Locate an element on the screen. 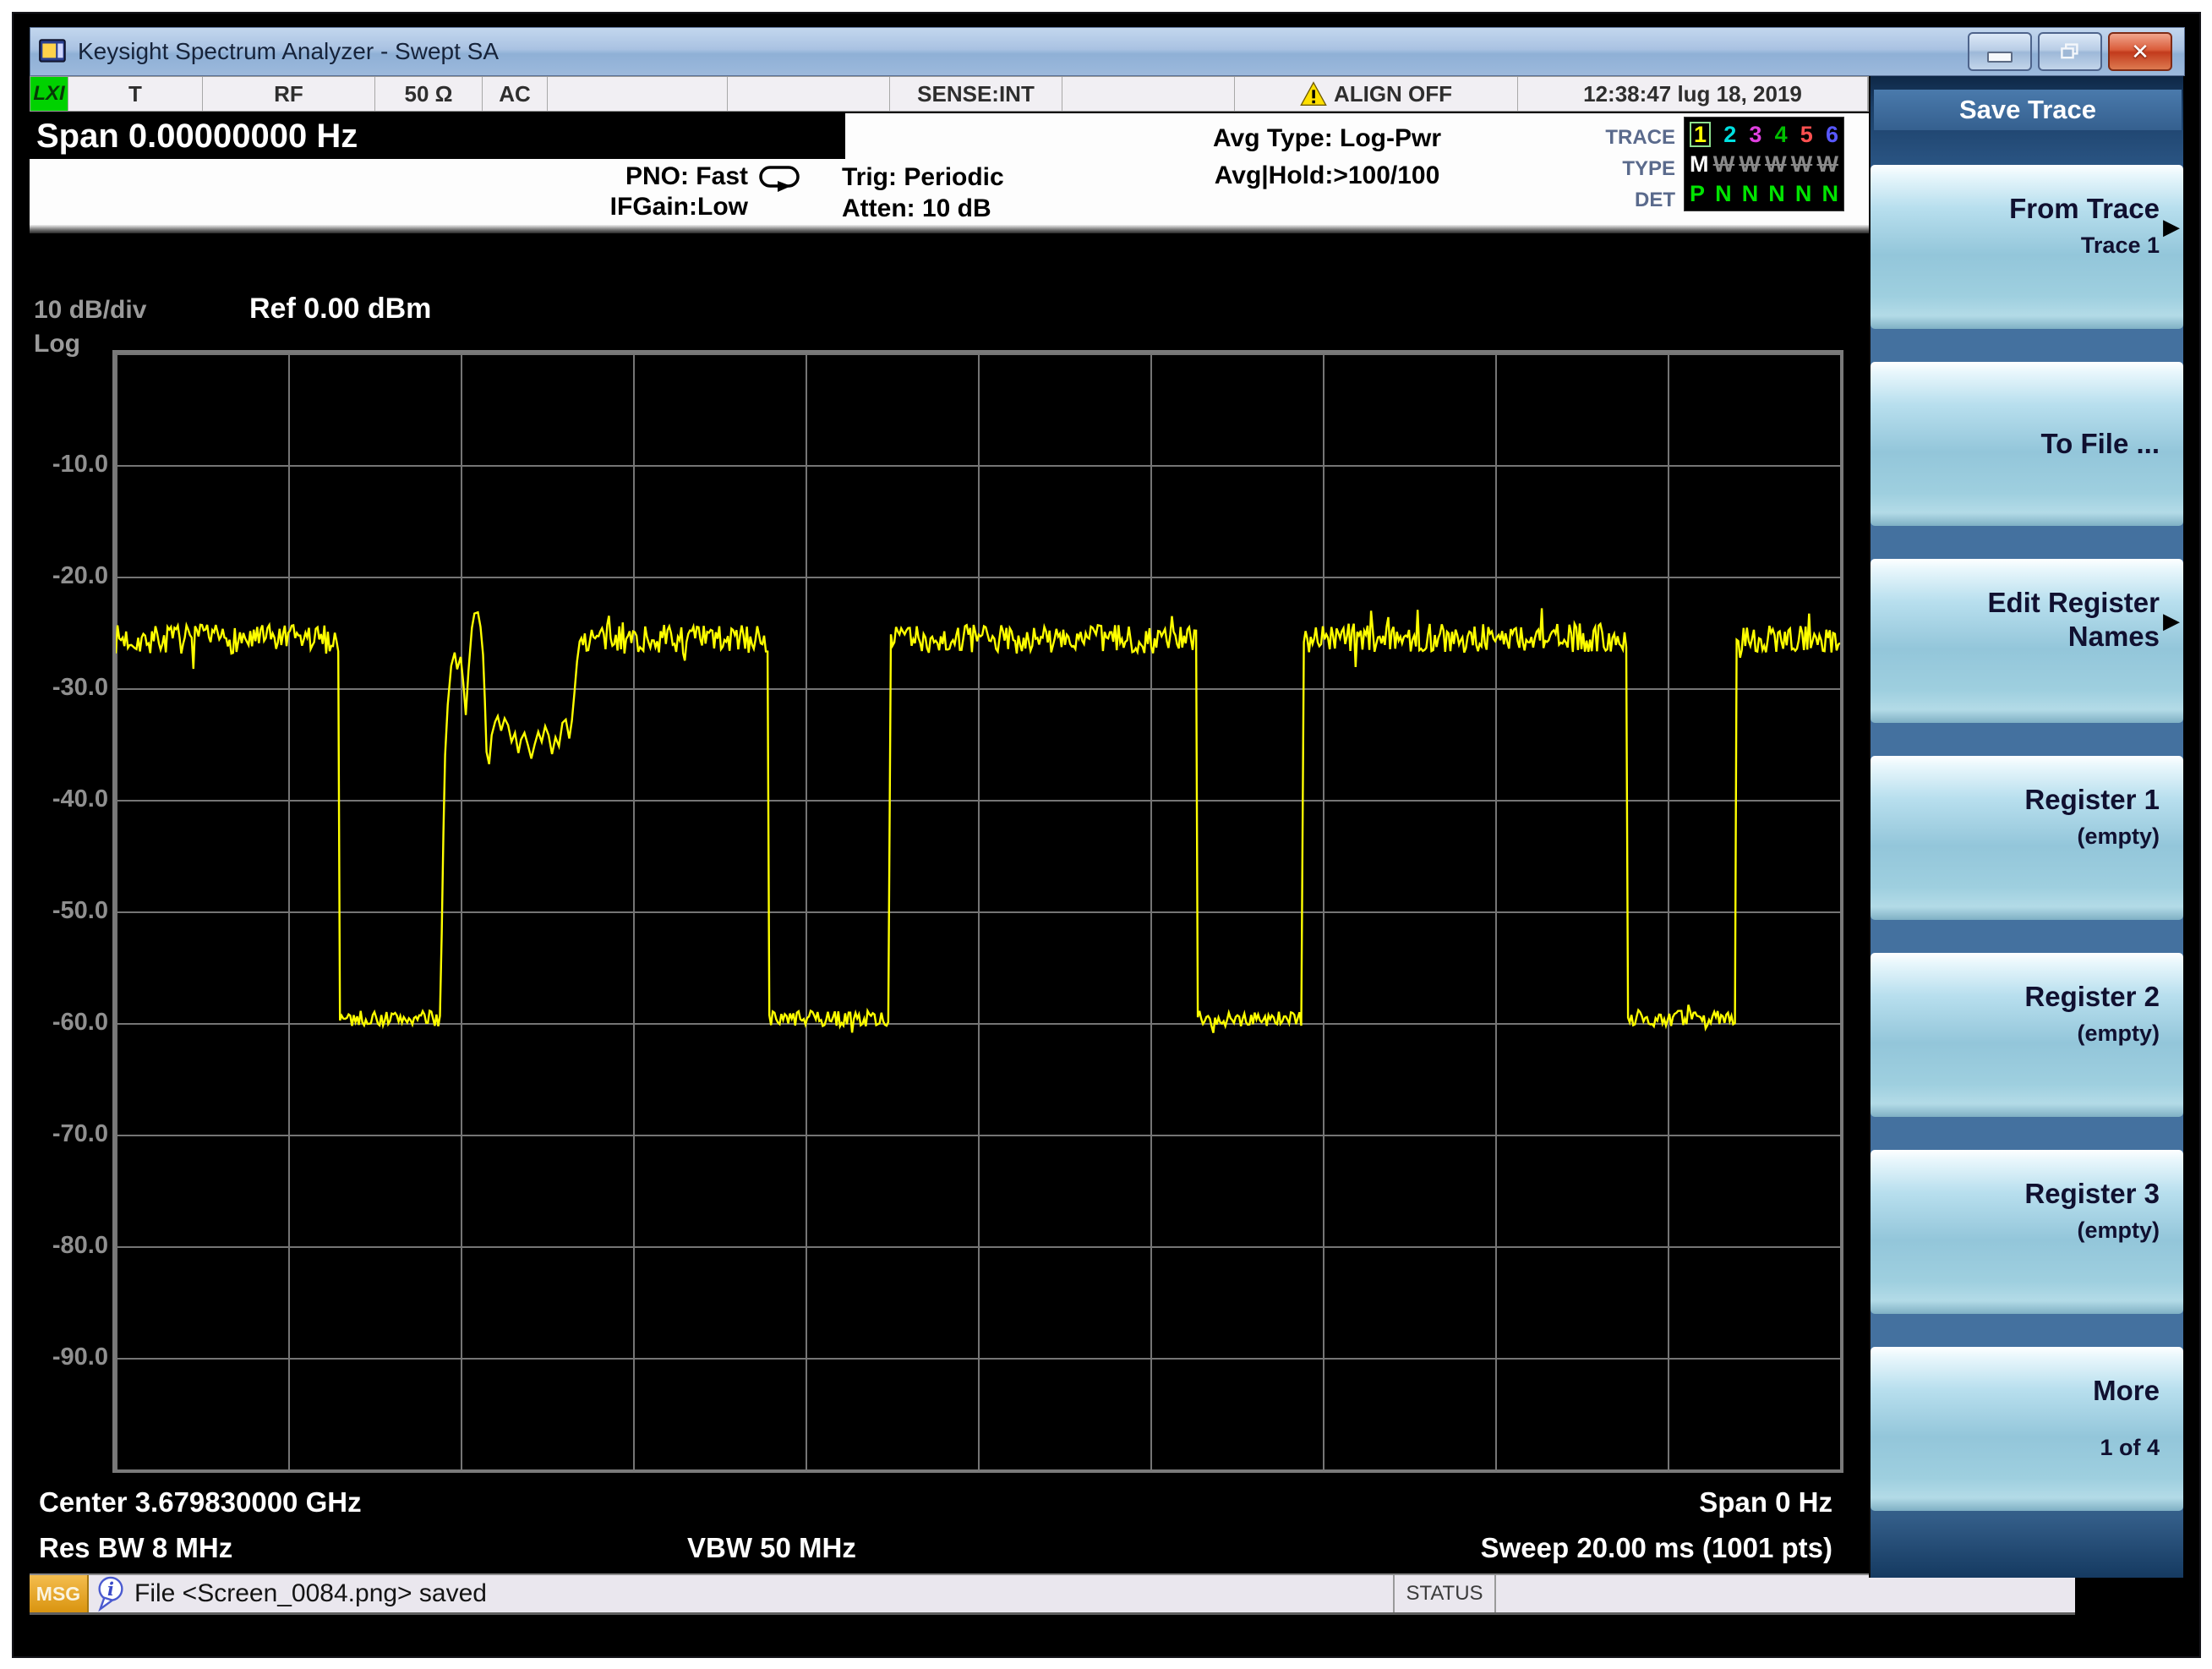 This screenshot has height=1669, width=2212. softkey-label: More is located at coordinates (2126, 1390).